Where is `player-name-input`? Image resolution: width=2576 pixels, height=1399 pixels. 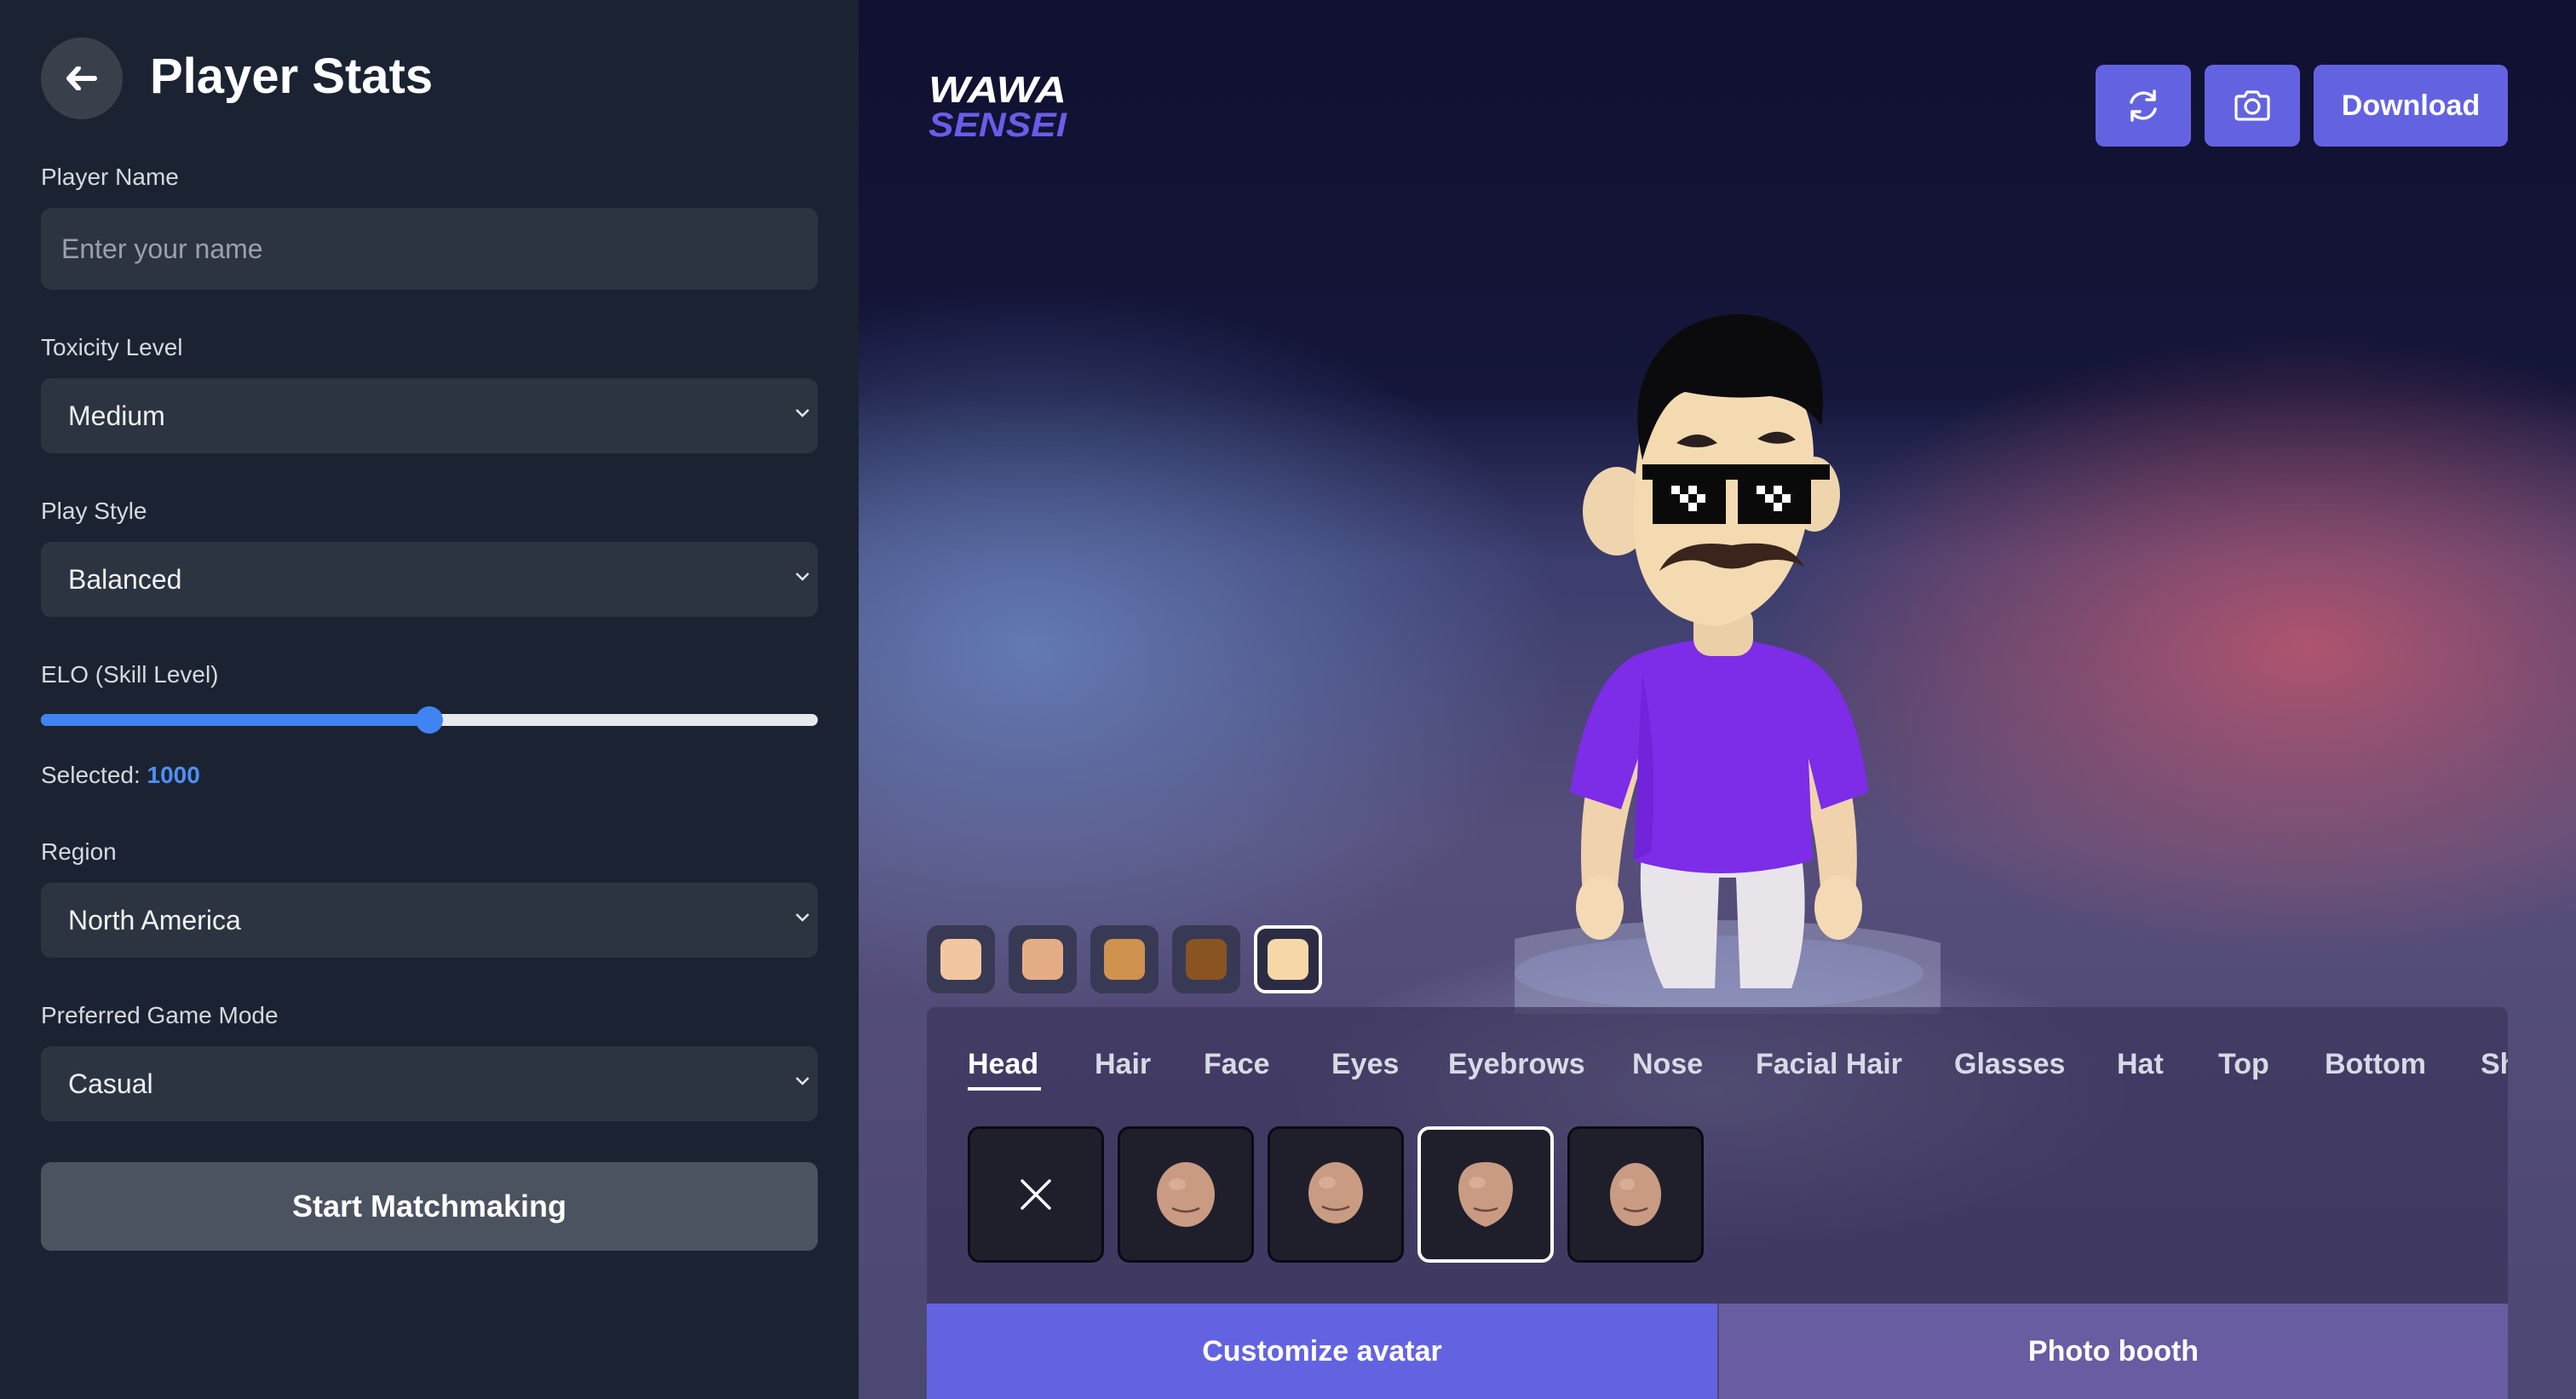
player-name-input is located at coordinates (429, 249).